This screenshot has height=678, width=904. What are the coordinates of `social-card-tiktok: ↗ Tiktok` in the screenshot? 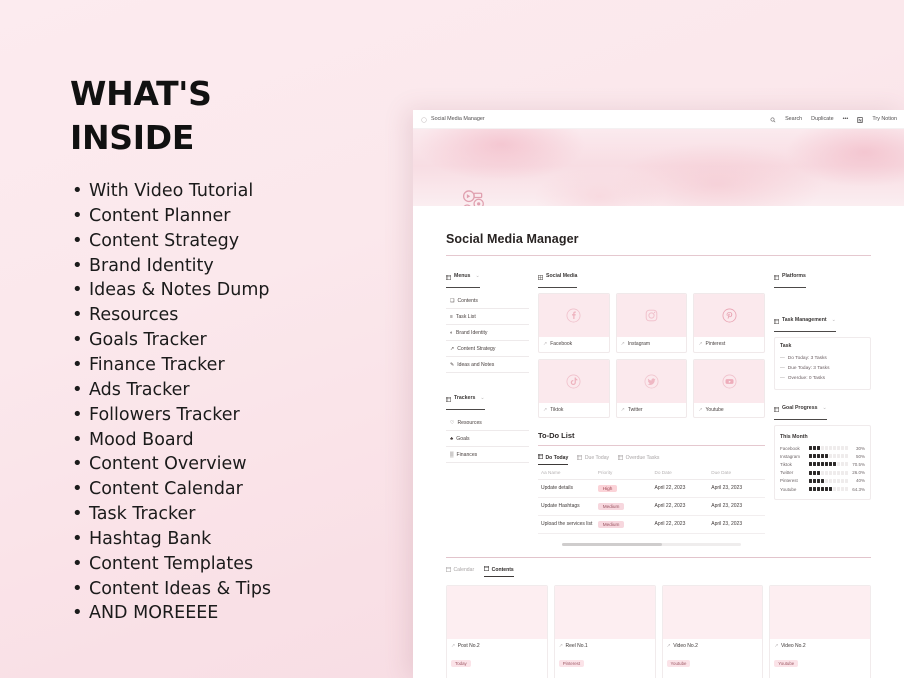 It's located at (574, 388).